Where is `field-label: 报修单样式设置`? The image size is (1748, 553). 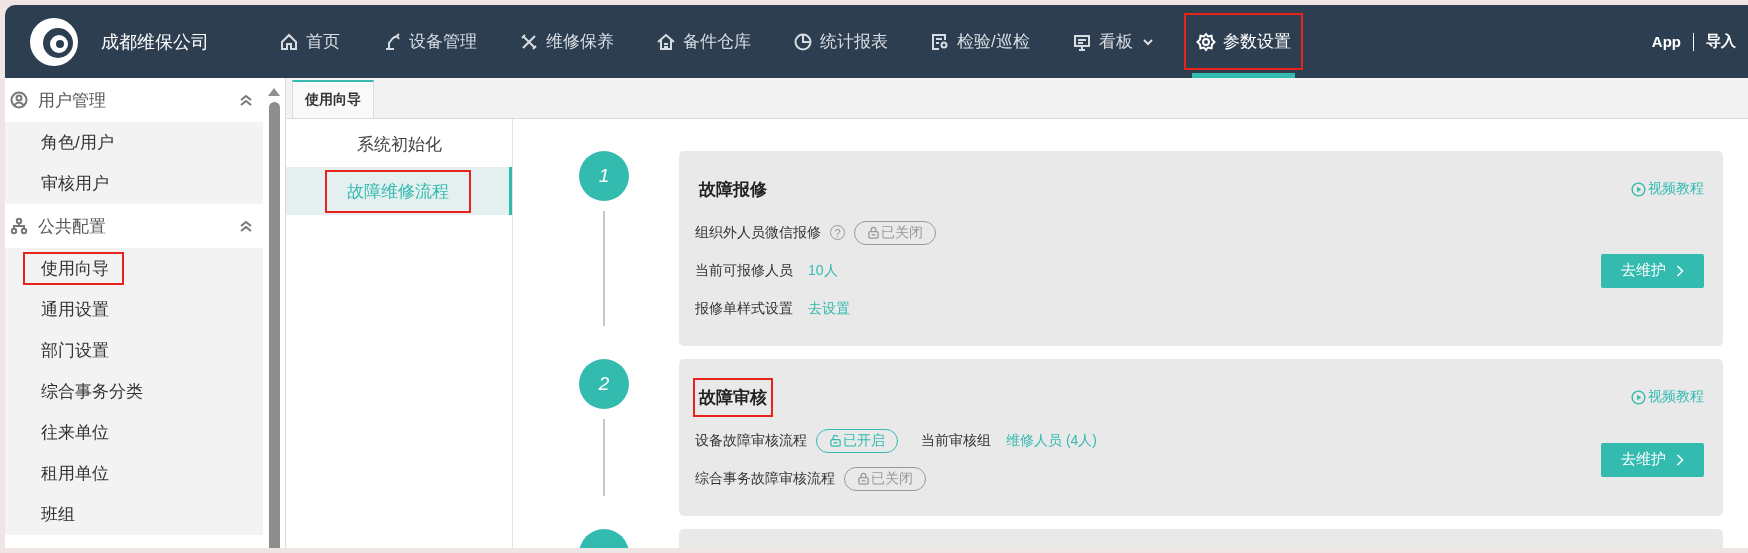
field-label: 报修单样式设置 is located at coordinates (744, 308).